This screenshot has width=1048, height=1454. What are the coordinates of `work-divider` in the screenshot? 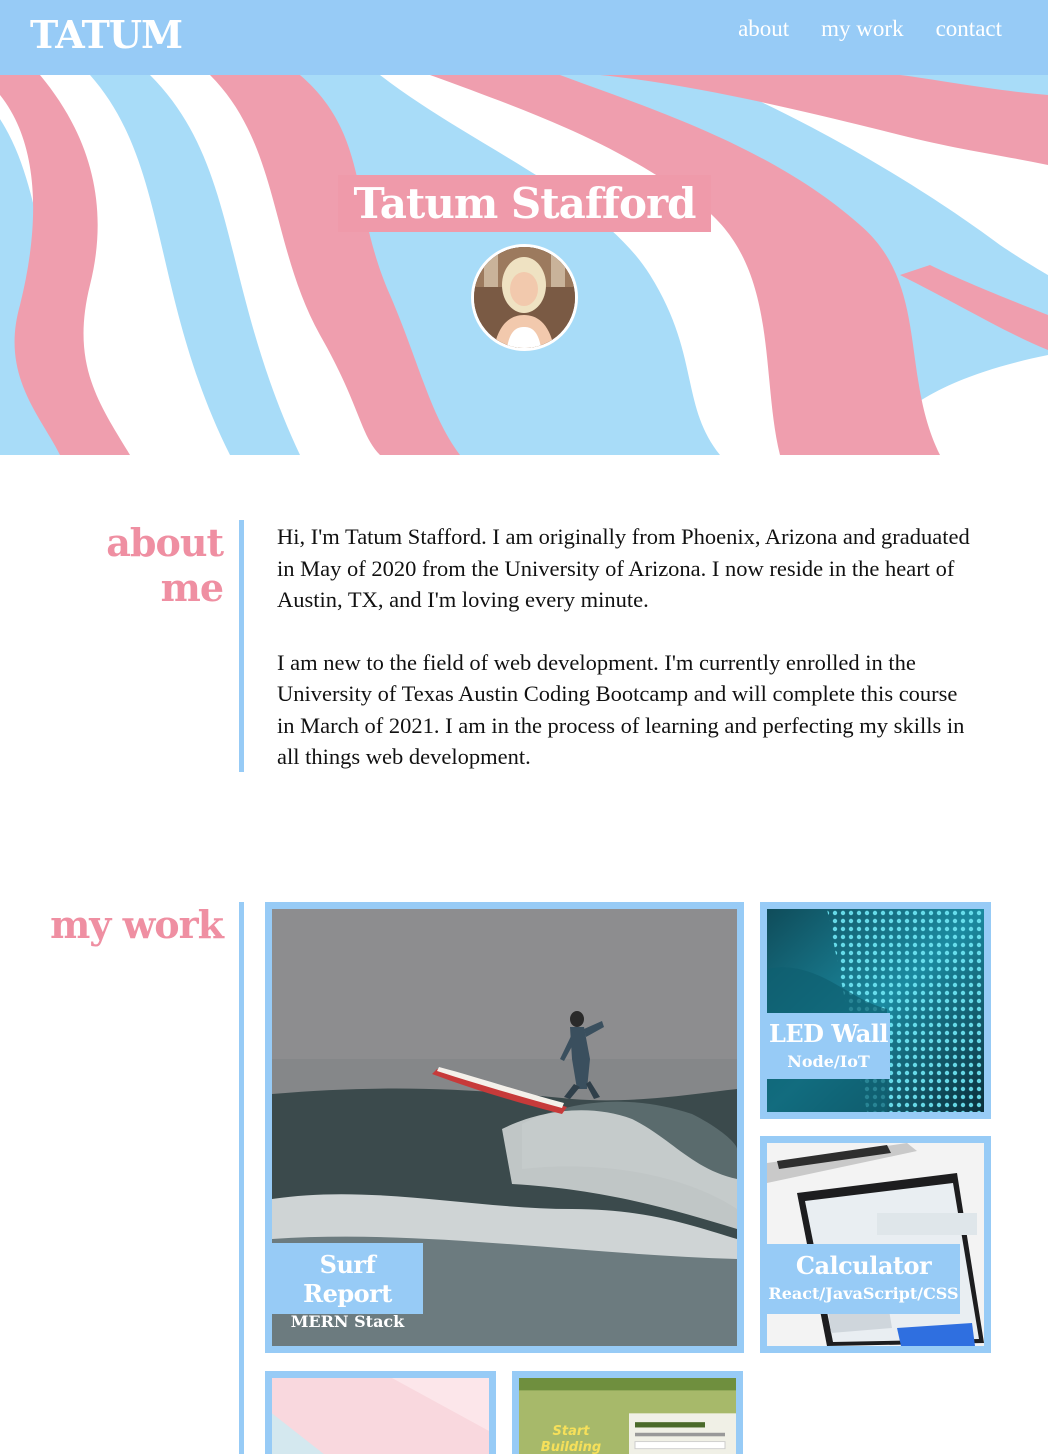 It's located at (241, 1178).